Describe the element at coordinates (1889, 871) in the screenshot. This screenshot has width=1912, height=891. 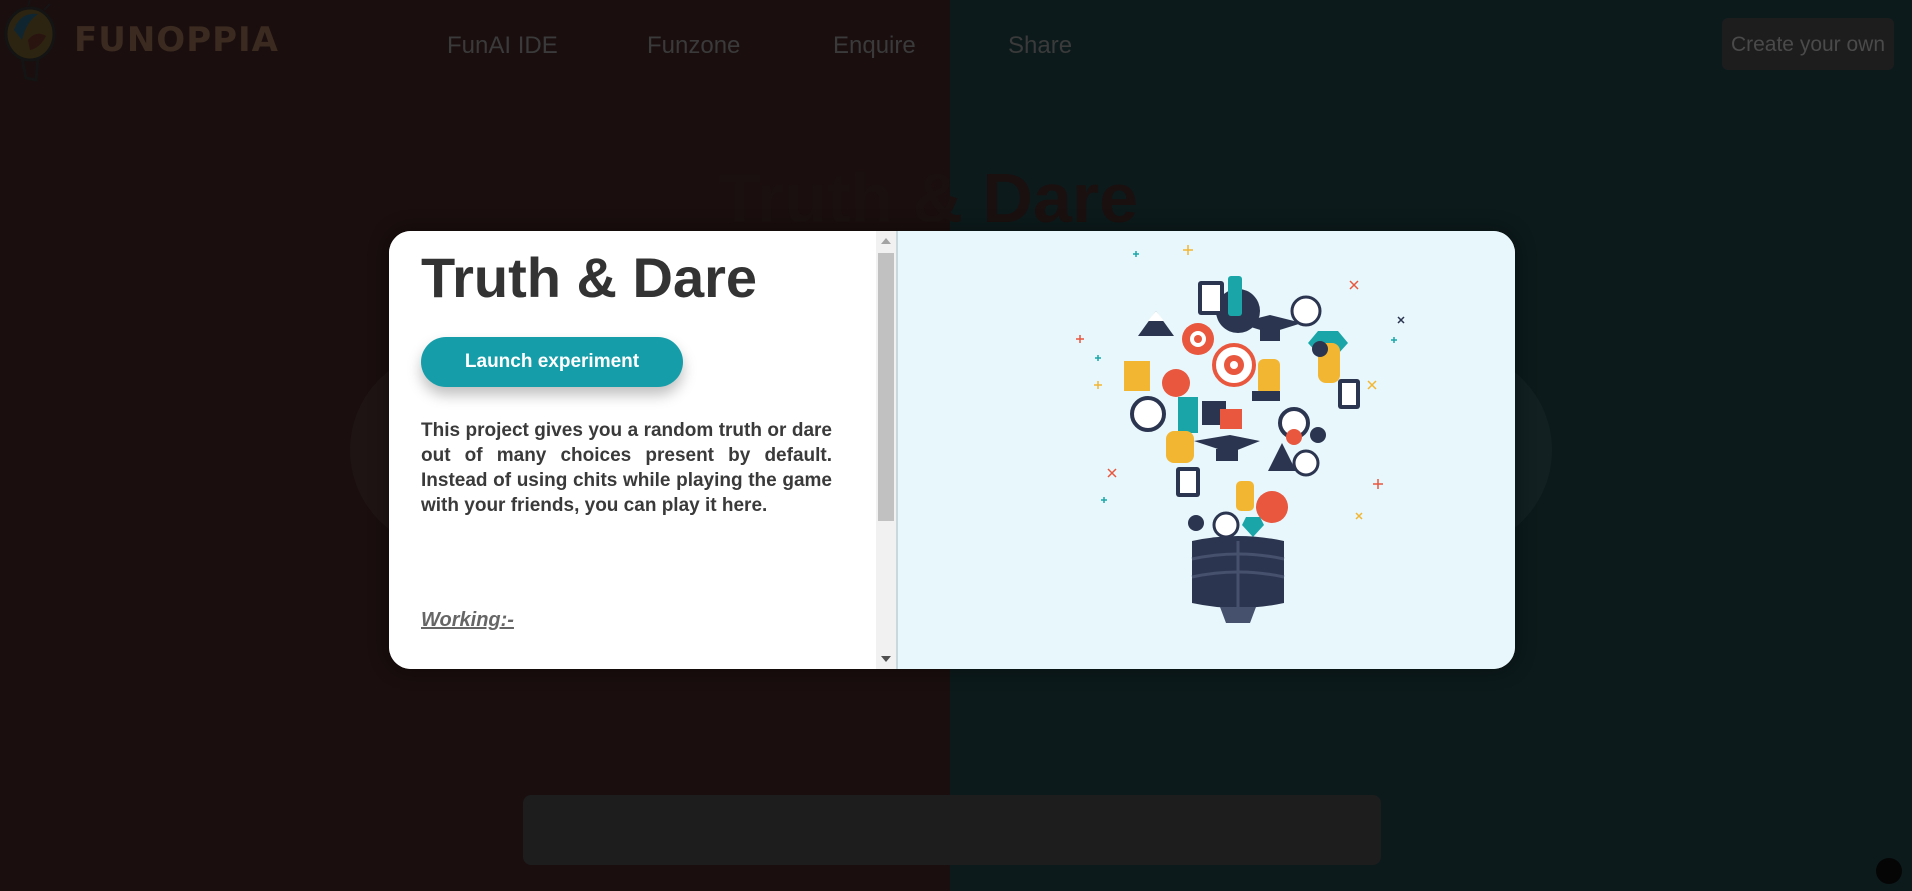
I see `floating-dot-button` at that location.